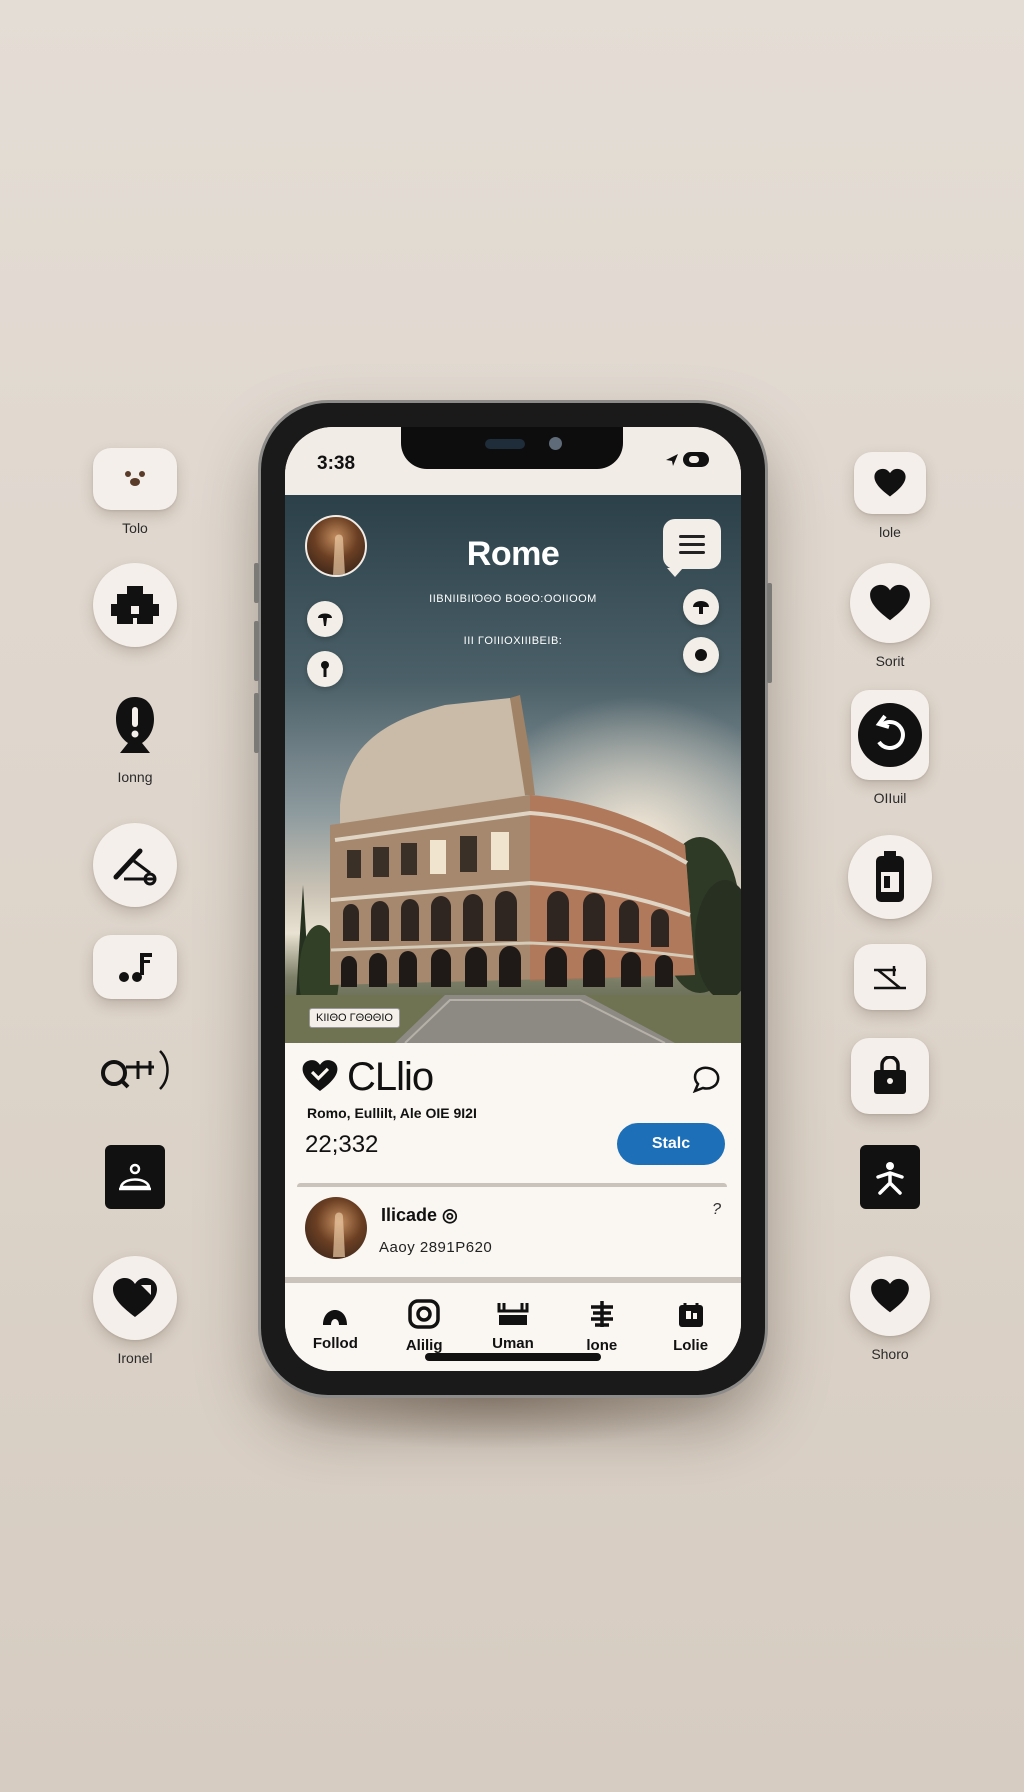 This screenshot has height=1792, width=1024. What do you see at coordinates (513, 641) in the screenshot?
I see `hero-caption: ΙΙΙ ΓΟΙΙΙΟΧΙΙΙΒΕΙΒ:` at bounding box center [513, 641].